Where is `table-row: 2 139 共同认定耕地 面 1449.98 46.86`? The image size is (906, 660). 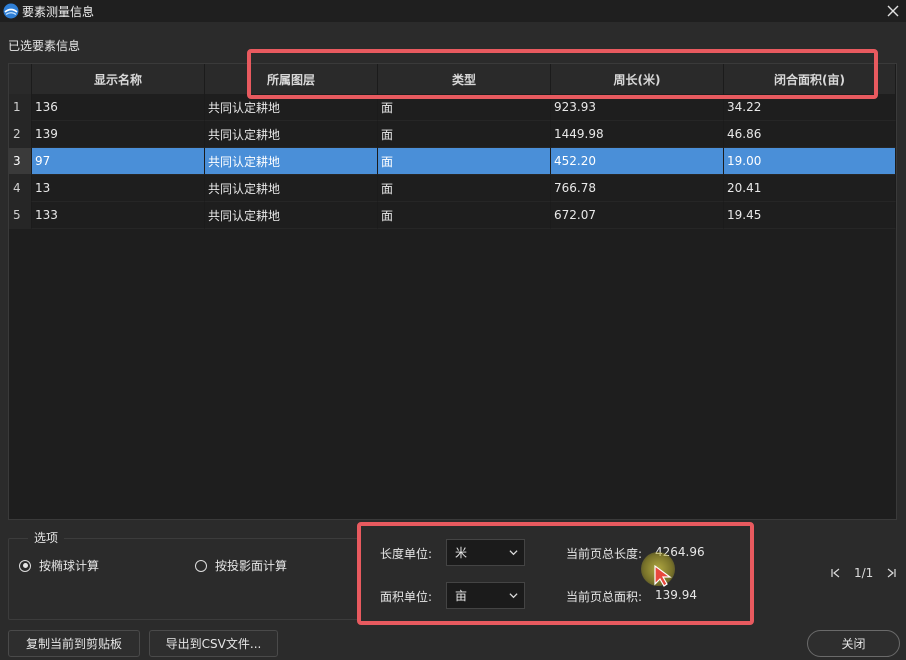 table-row: 2 139 共同认定耕地 面 1449.98 46.86 is located at coordinates (452, 134).